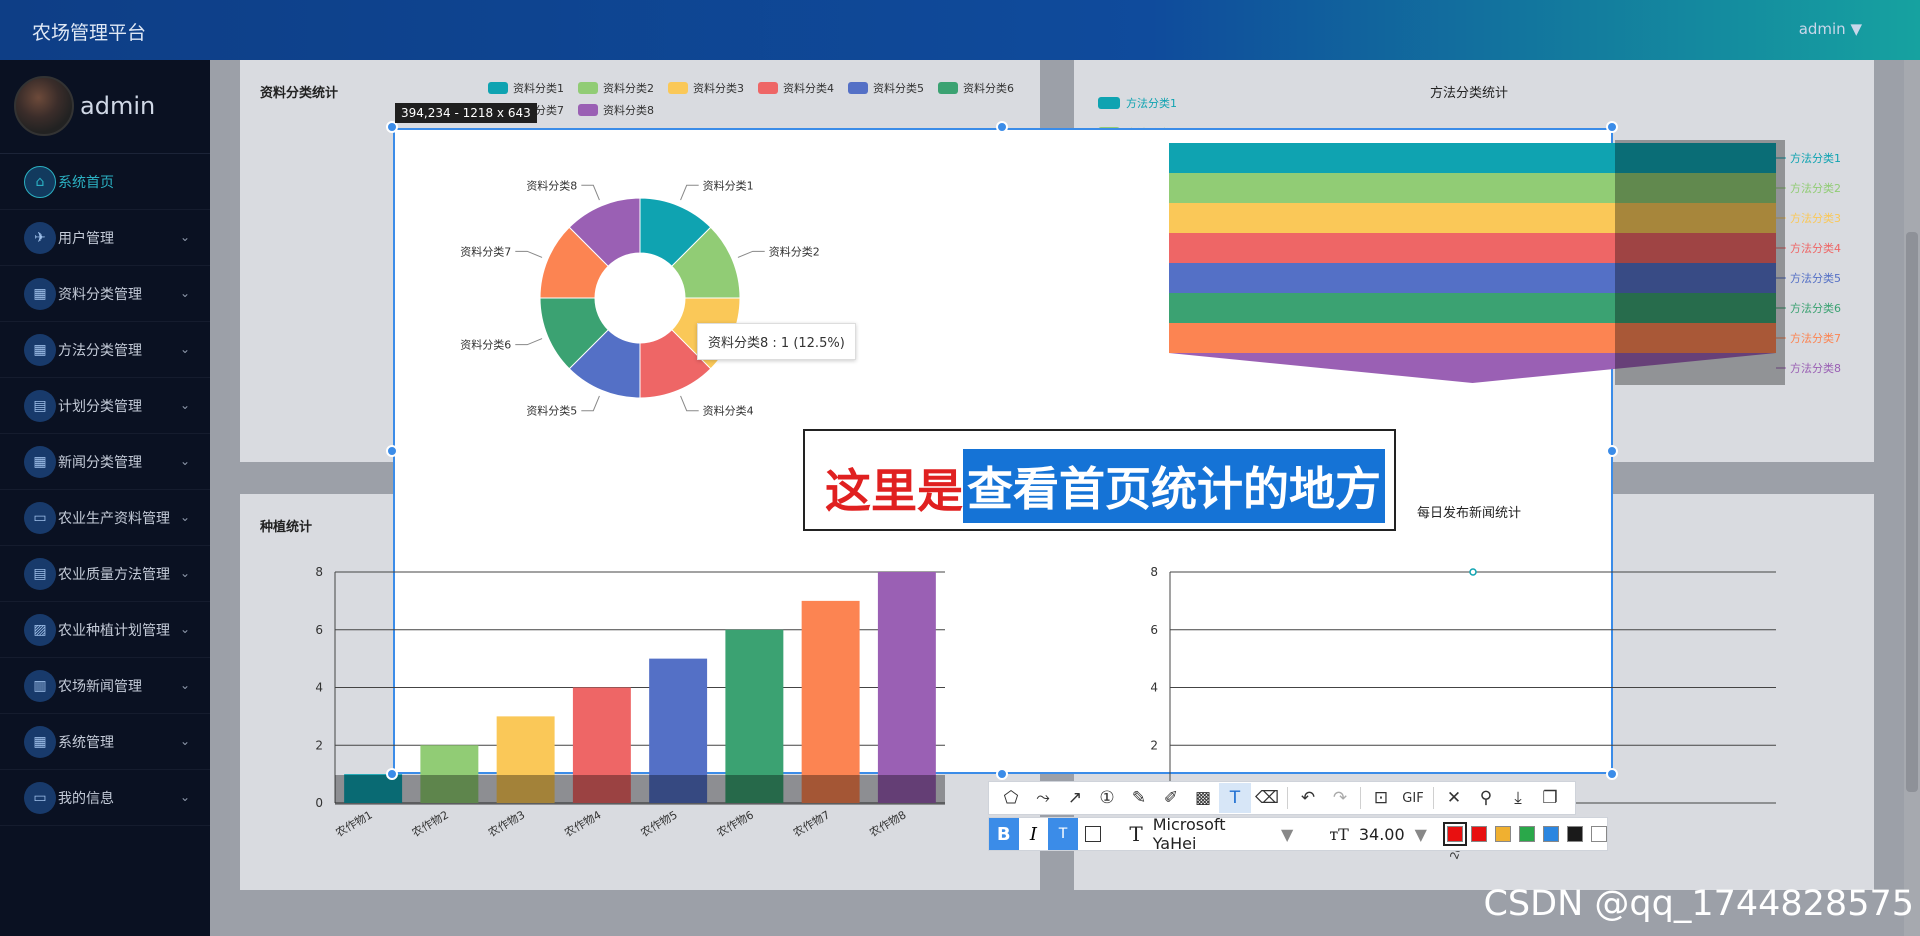  What do you see at coordinates (1011, 798) in the screenshot?
I see `shape-tool-icon: ⬠` at bounding box center [1011, 798].